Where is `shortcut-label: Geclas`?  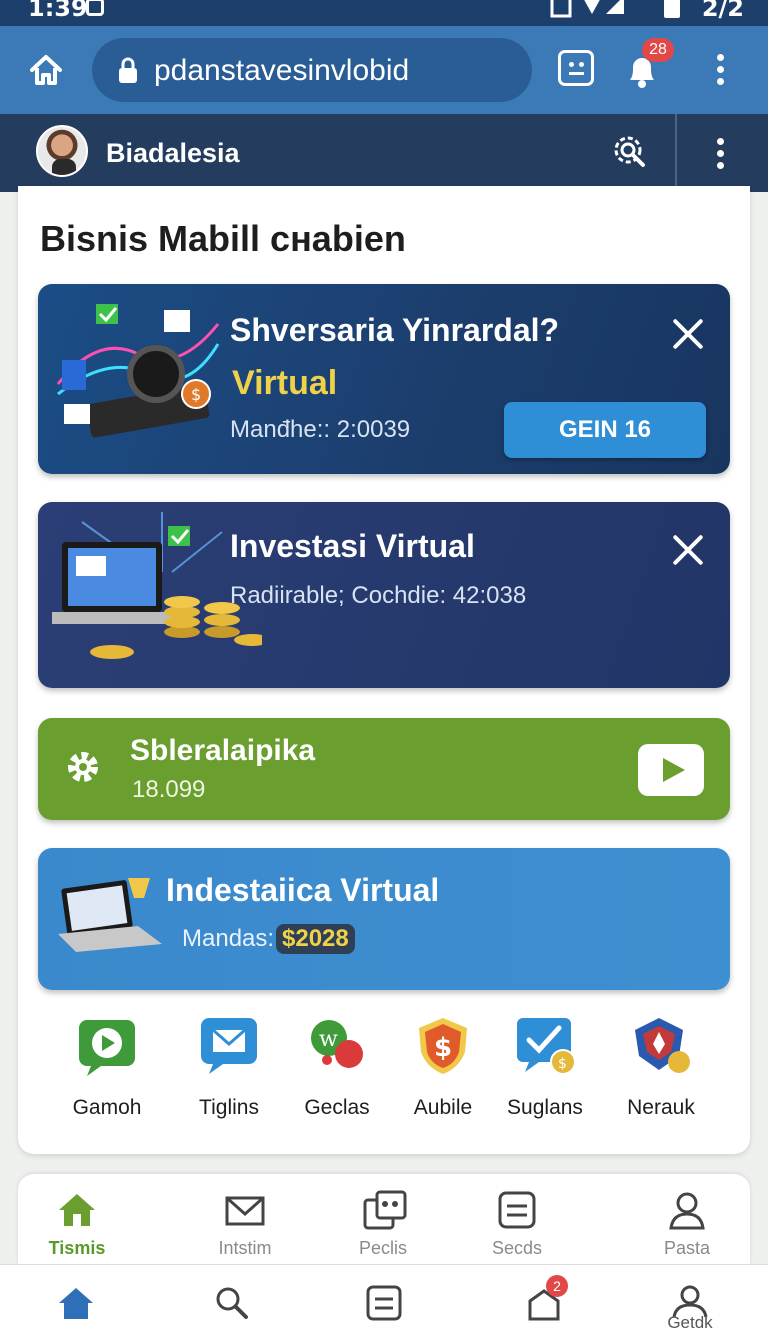 shortcut-label: Geclas is located at coordinates (337, 1107).